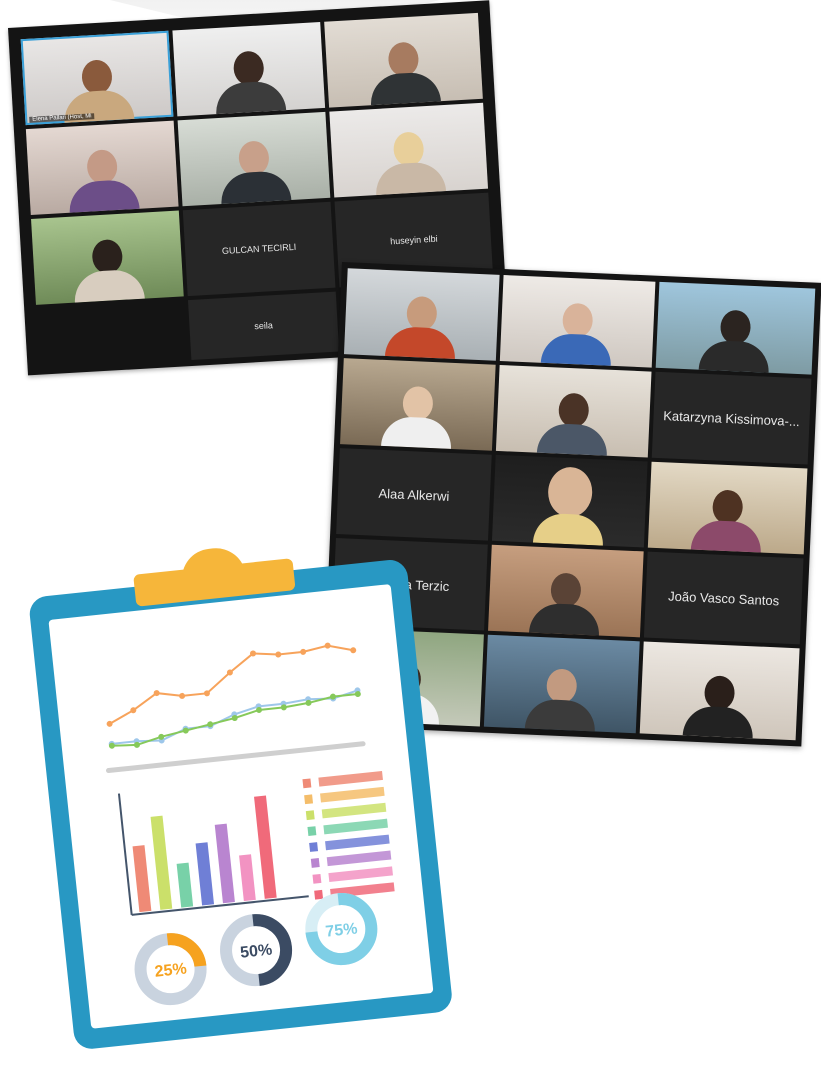  Describe the element at coordinates (220, 905) in the screenshot. I see `bar-chart-x-axis` at that location.